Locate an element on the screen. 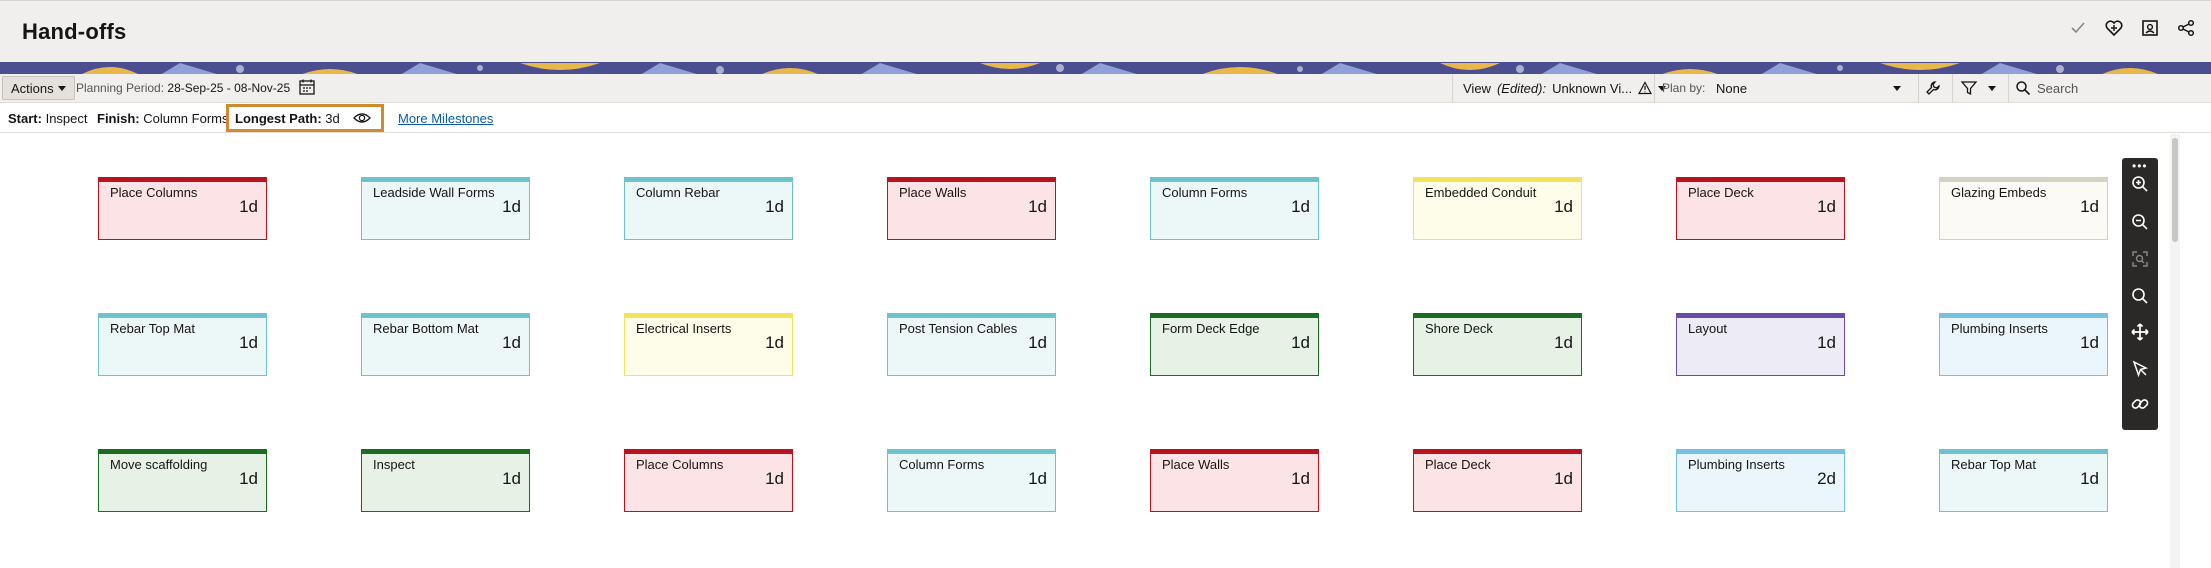 Image resolution: width=2211 pixels, height=568 pixels. planning-period: Planning Period: 28-Sep-25 - 08-Nov-25 is located at coordinates (183, 88).